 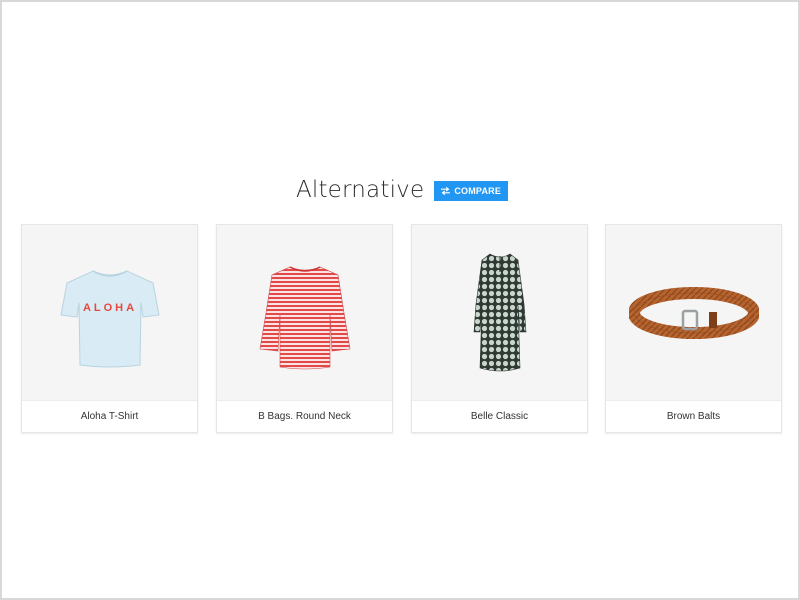 What do you see at coordinates (478, 191) in the screenshot?
I see `compare-label: COMPARE` at bounding box center [478, 191].